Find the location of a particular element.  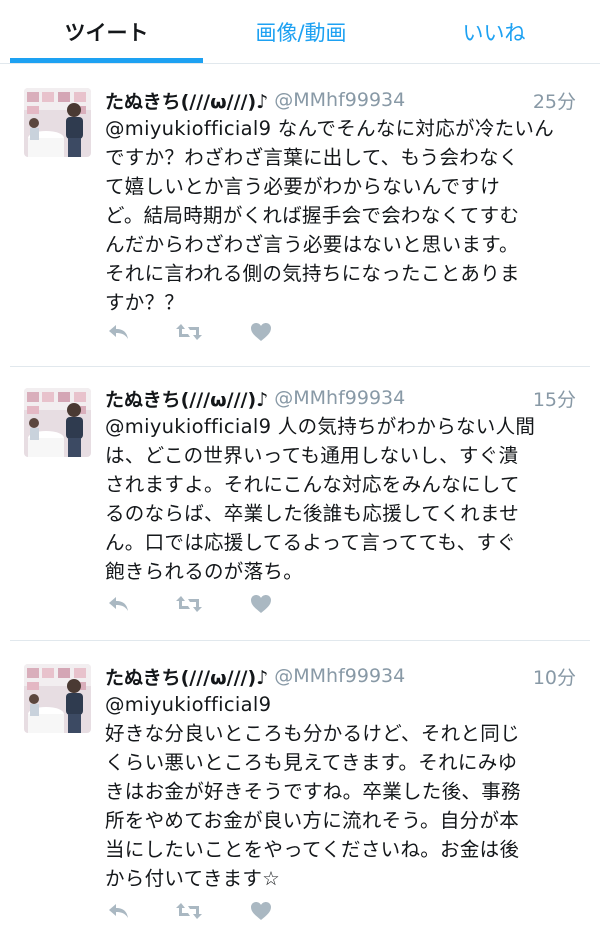

tab-likes: いいね is located at coordinates (494, 32).